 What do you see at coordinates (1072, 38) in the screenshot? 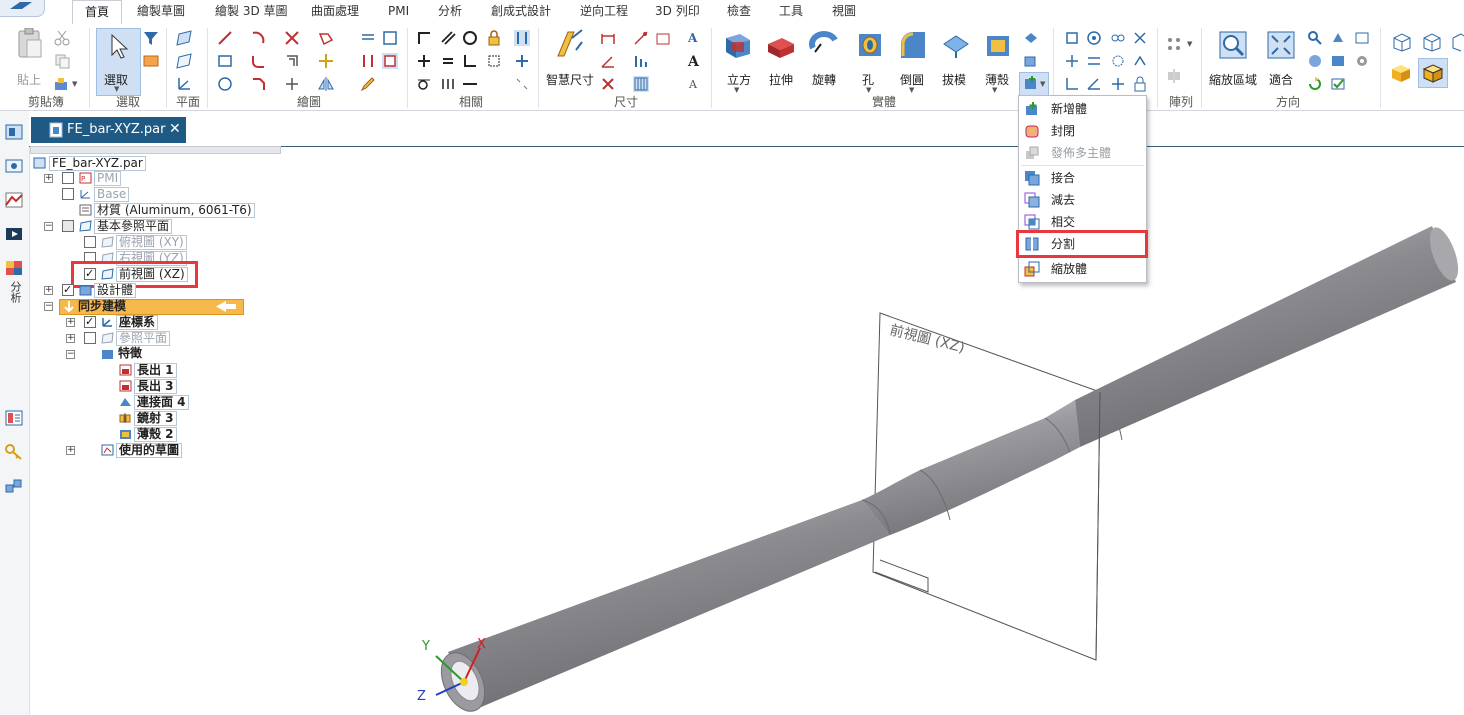
I see `face-relate-icon` at bounding box center [1072, 38].